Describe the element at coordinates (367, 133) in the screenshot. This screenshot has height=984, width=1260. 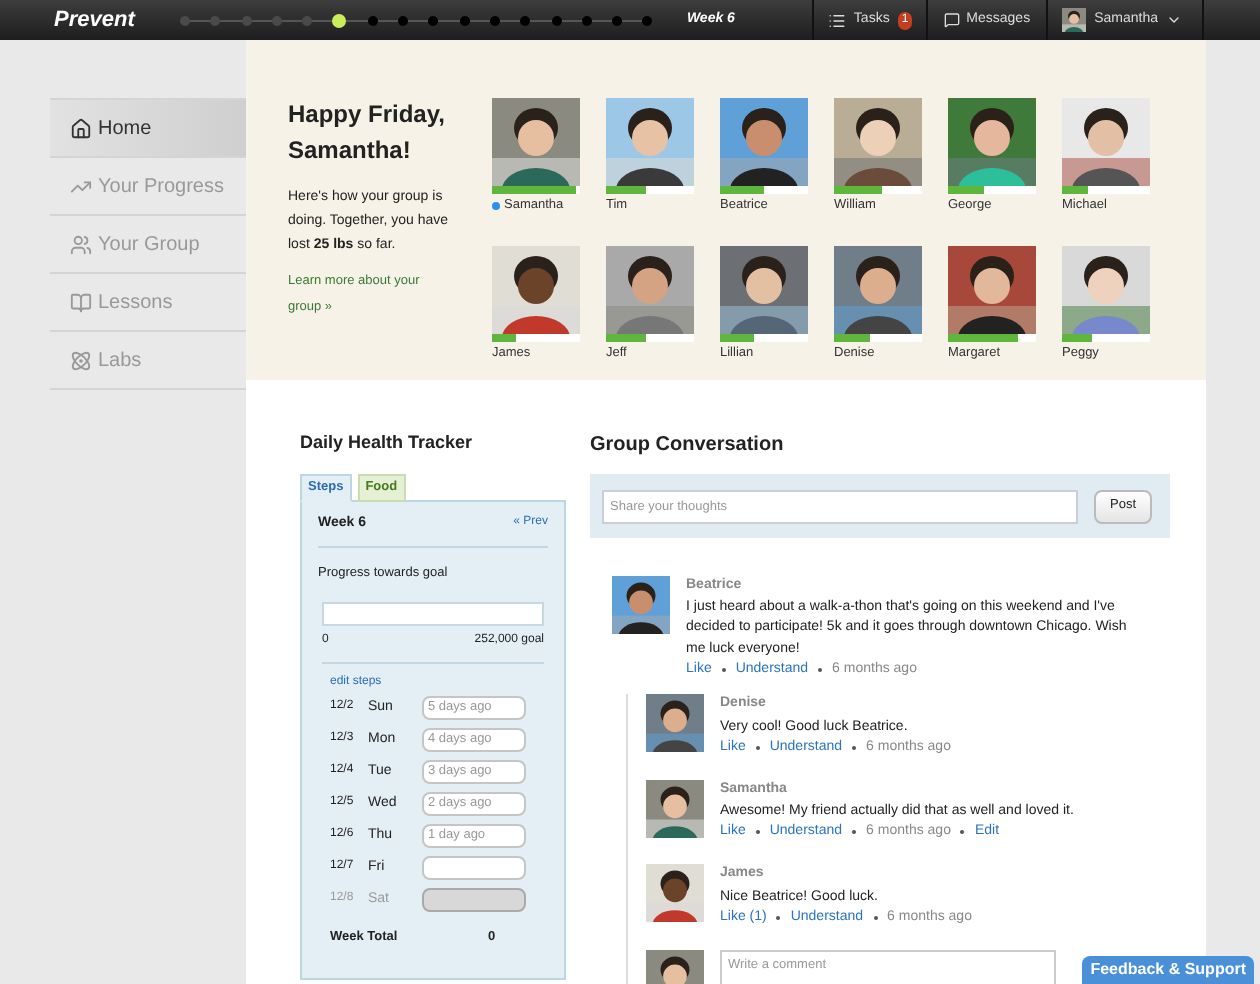
I see `greeting-title: Happy Friday, Samantha!` at that location.